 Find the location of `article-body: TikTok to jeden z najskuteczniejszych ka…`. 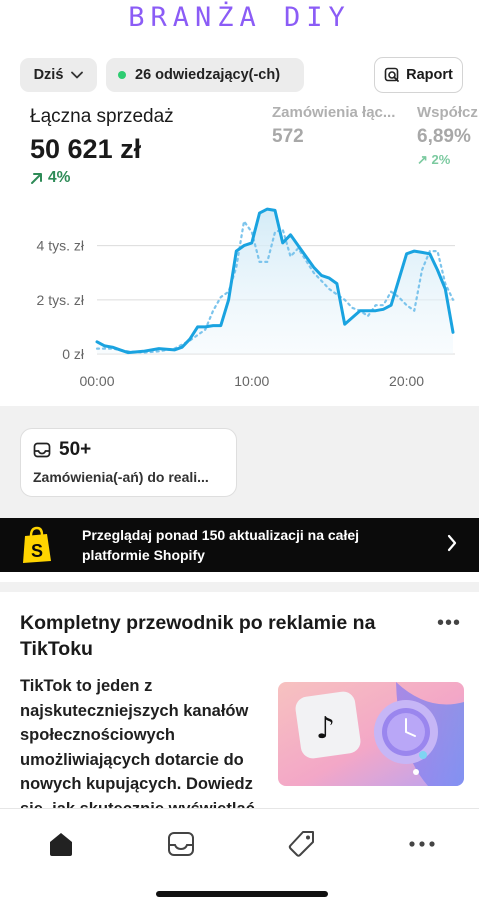

article-body: TikTok to jeden z najskuteczniejszych ka… is located at coordinates (137, 744).